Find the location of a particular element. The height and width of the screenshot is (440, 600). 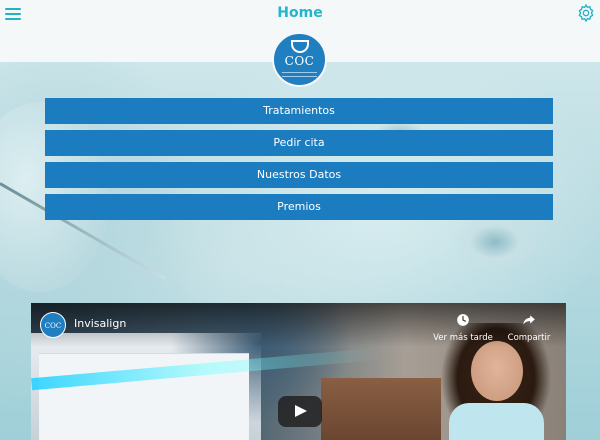

play-button is located at coordinates (300, 411).